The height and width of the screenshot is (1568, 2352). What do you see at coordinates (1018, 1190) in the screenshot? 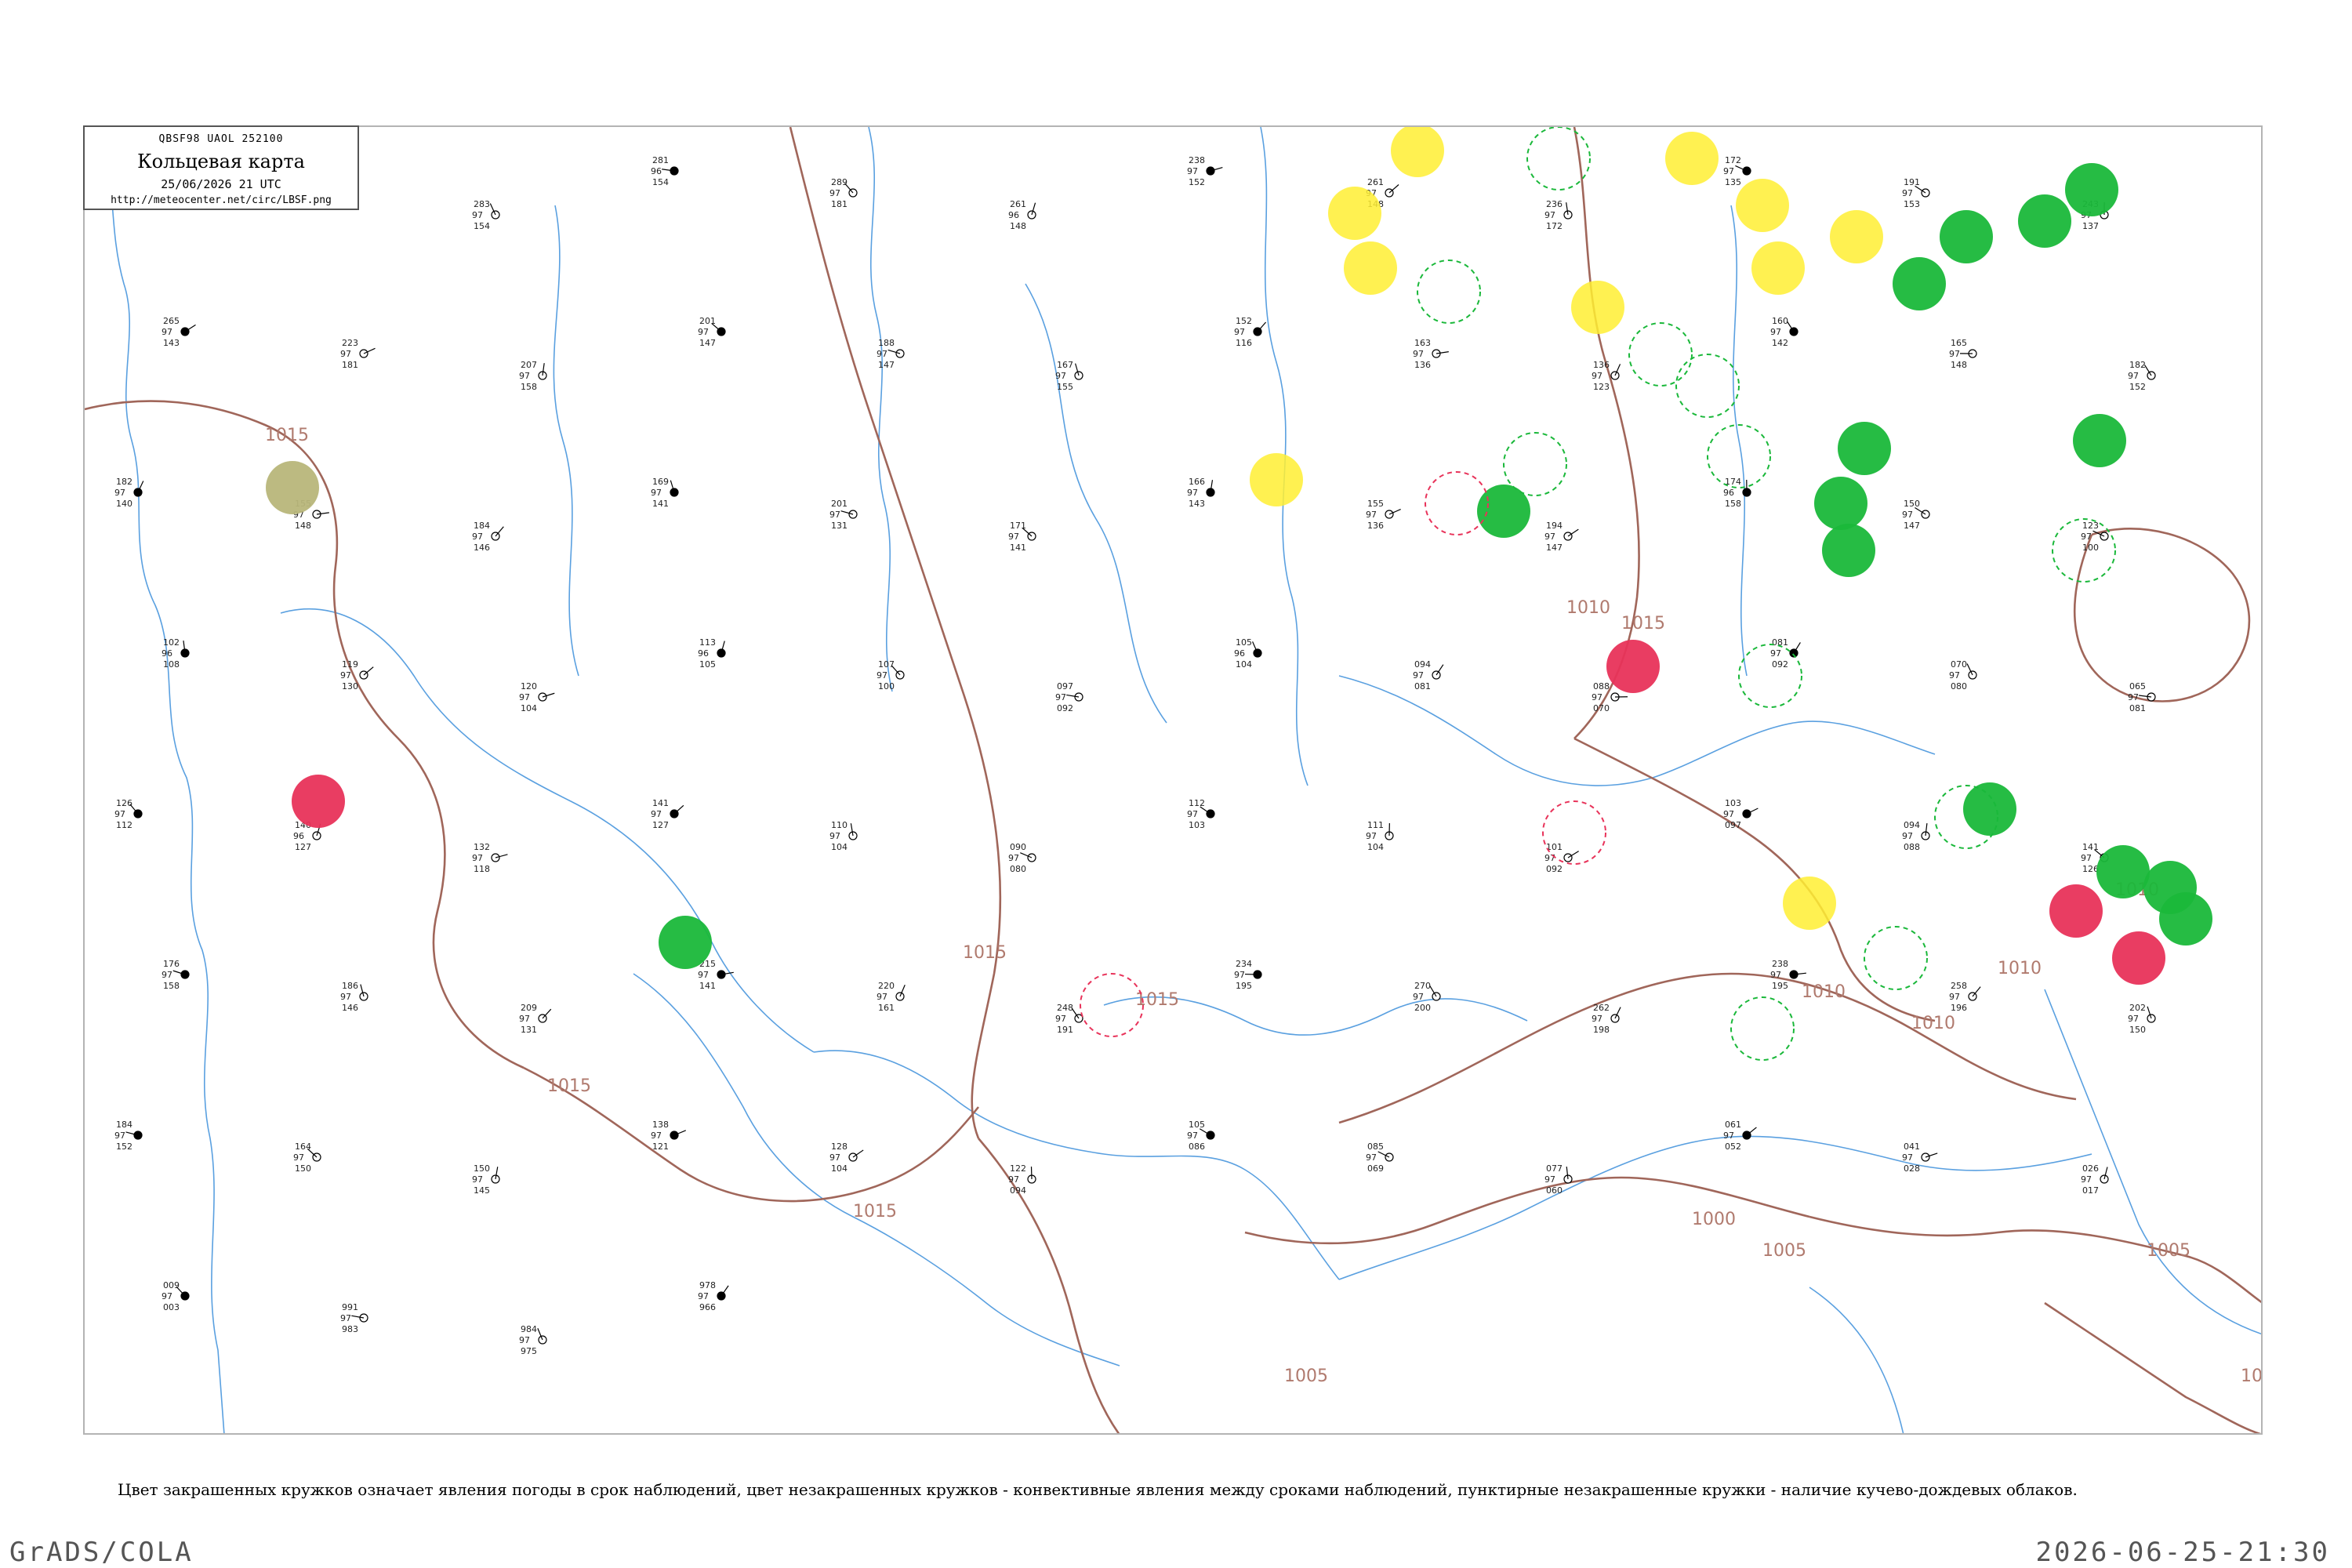
I see `dewpoint-value: 094` at bounding box center [1018, 1190].